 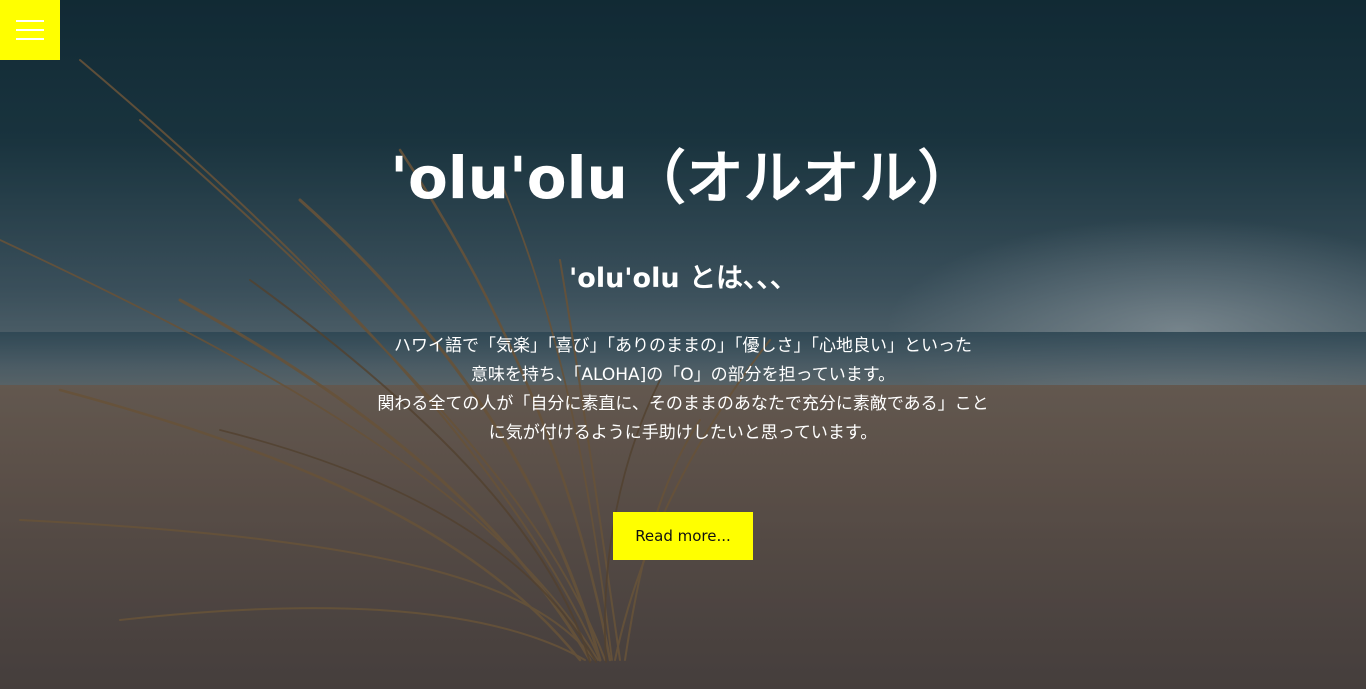 What do you see at coordinates (683, 375) in the screenshot?
I see `description-line: 意味を持ち、「ALOHA]の「O」の部分を担っています。` at bounding box center [683, 375].